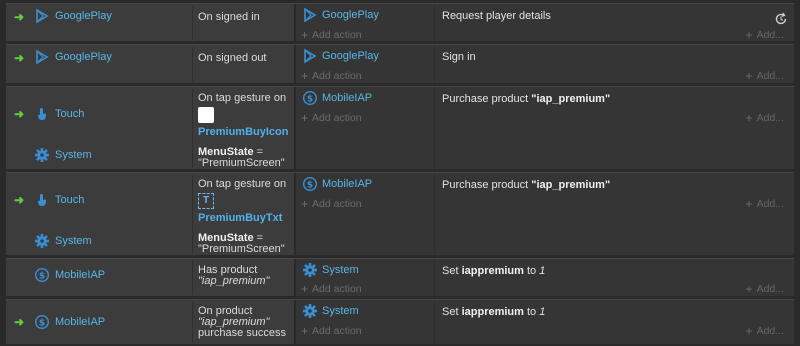 The image size is (800, 346). Describe the element at coordinates (571, 99) in the screenshot. I see `action-param: "iap_premium"` at that location.